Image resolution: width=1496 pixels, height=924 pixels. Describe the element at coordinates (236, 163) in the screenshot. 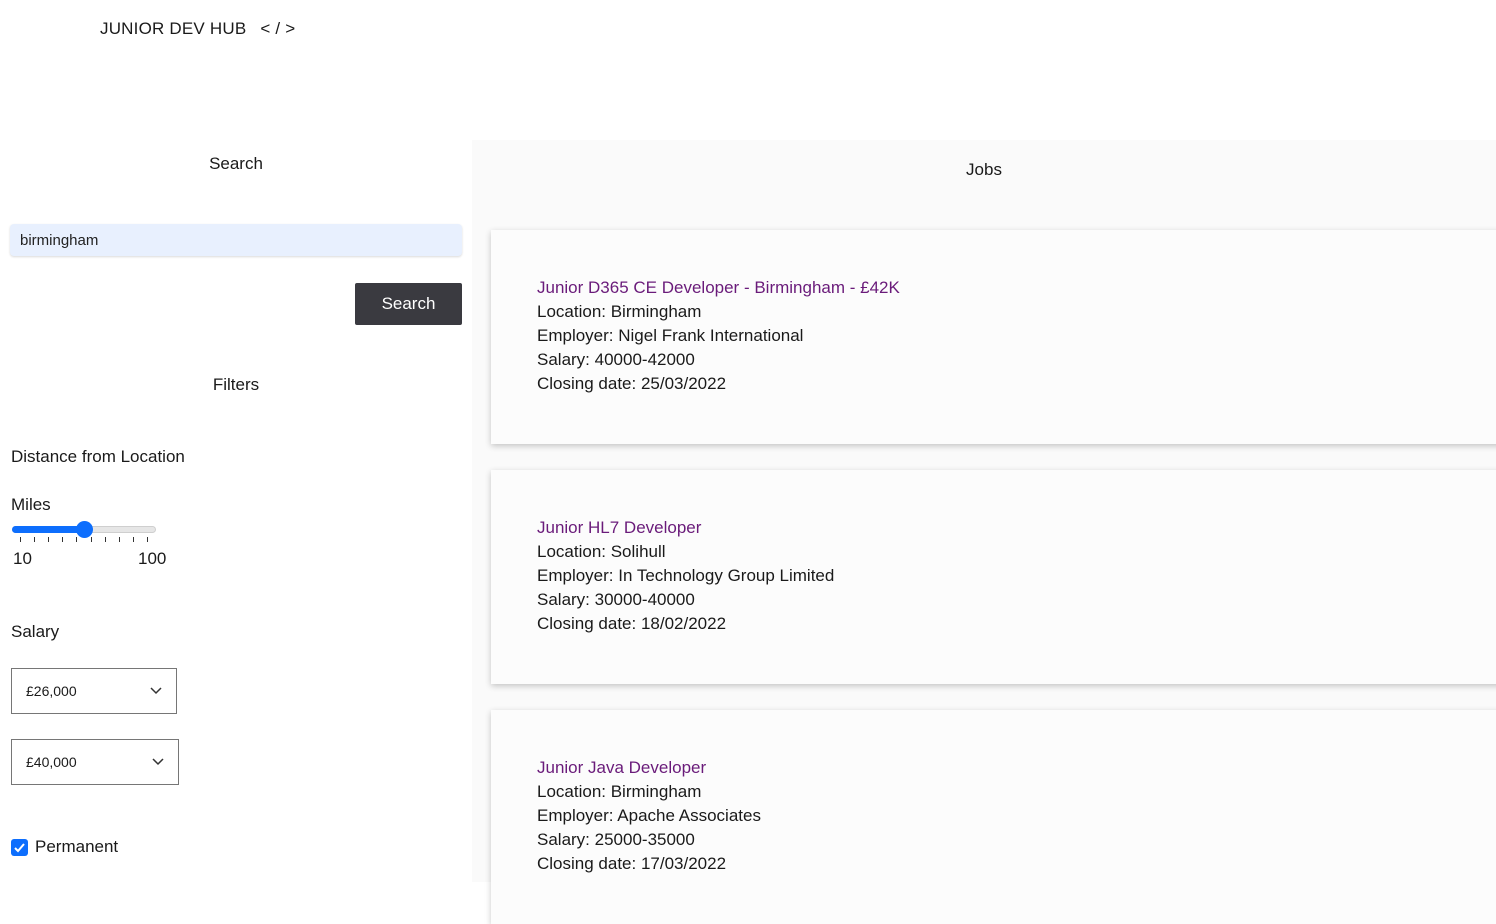

I see `search-heading: Search` at that location.